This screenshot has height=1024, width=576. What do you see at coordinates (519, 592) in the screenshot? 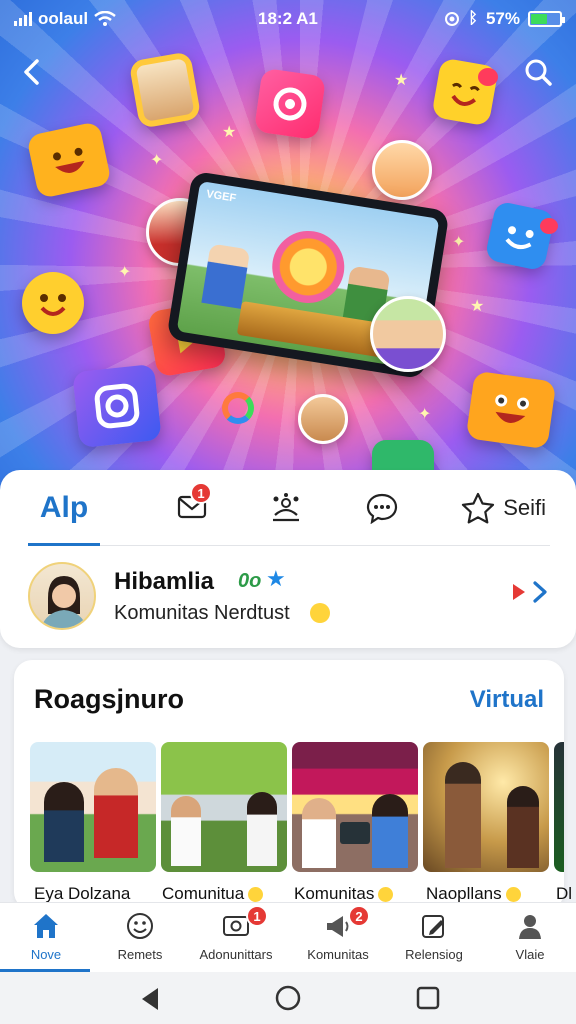
I see `play-icon` at bounding box center [519, 592].